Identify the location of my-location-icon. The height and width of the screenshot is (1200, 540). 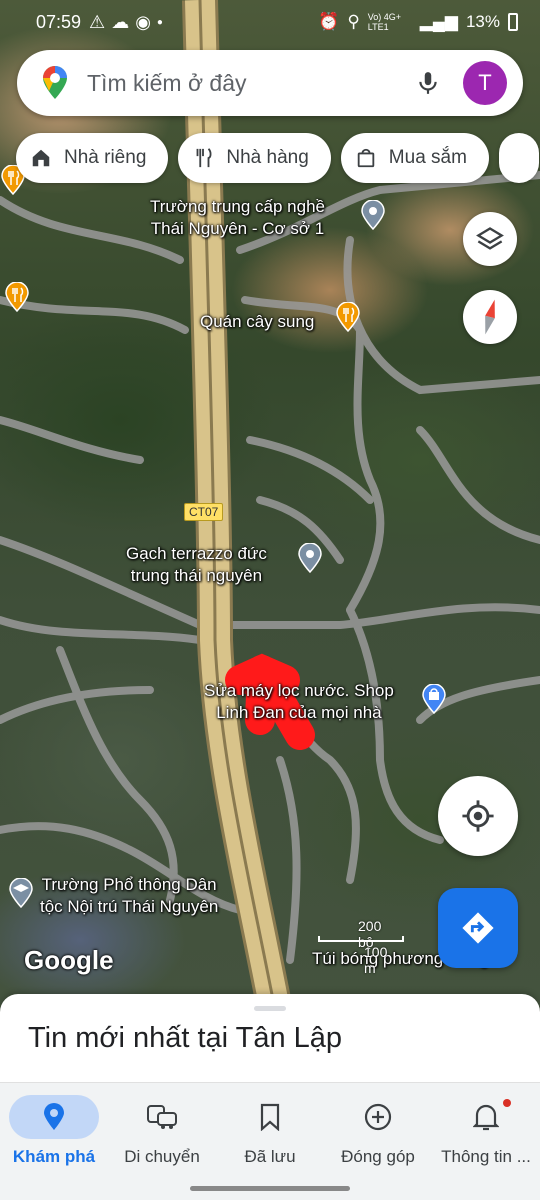
(478, 816).